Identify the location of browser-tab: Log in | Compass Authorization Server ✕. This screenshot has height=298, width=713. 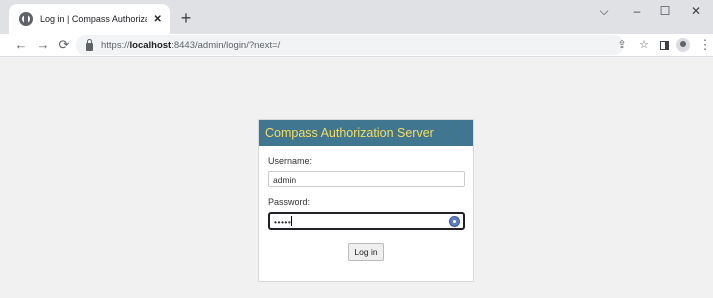
(89, 19).